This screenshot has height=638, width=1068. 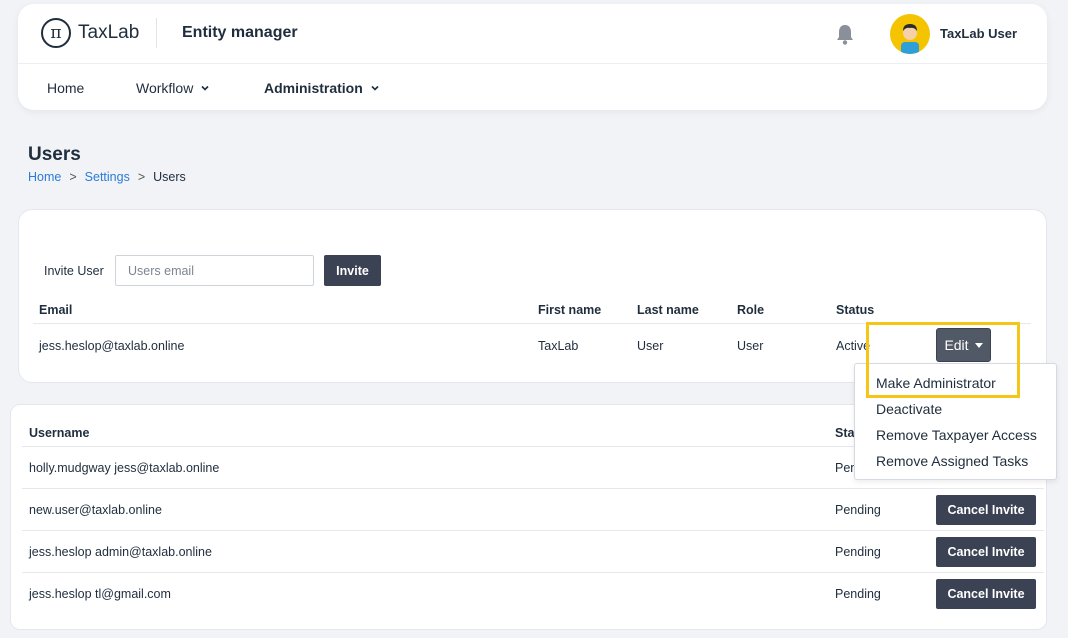 I want to click on nav-home: Home, so click(x=65, y=88).